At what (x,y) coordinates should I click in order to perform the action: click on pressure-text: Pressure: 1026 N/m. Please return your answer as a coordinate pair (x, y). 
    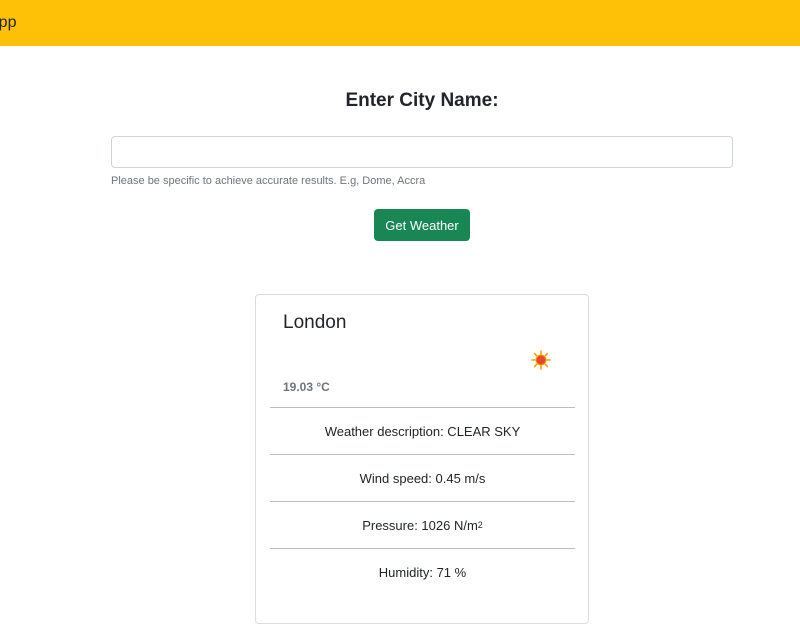
    Looking at the image, I should click on (420, 525).